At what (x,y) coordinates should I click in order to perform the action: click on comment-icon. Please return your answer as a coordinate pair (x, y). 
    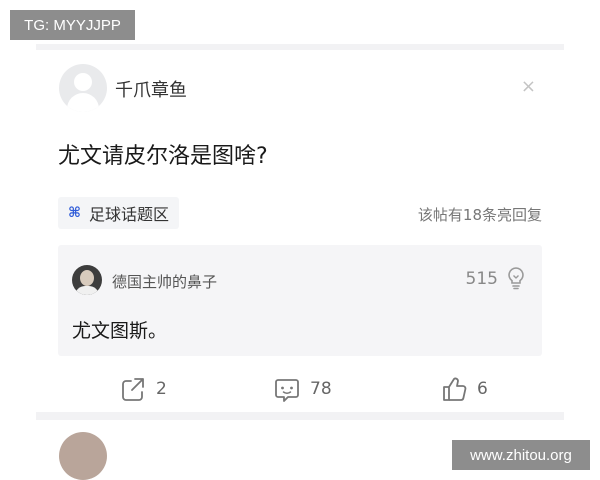
    Looking at the image, I should click on (287, 390).